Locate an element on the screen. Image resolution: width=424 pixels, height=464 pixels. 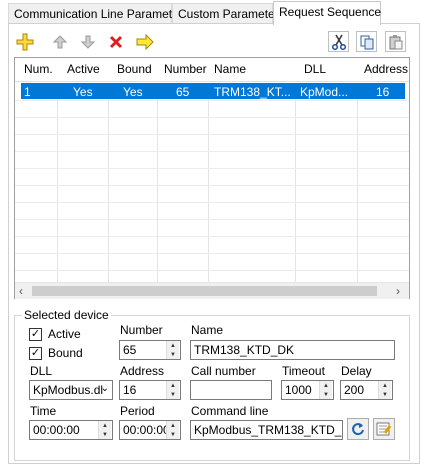
address-stepper: ▲ ▼ is located at coordinates (172, 390).